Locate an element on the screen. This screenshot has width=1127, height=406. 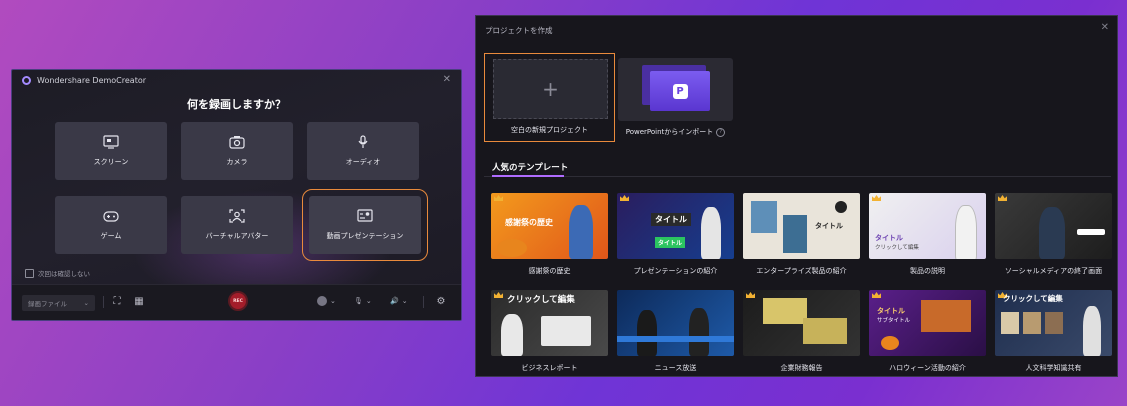
recorder-heading: 何を録画しますか？ is located at coordinates (236, 104).